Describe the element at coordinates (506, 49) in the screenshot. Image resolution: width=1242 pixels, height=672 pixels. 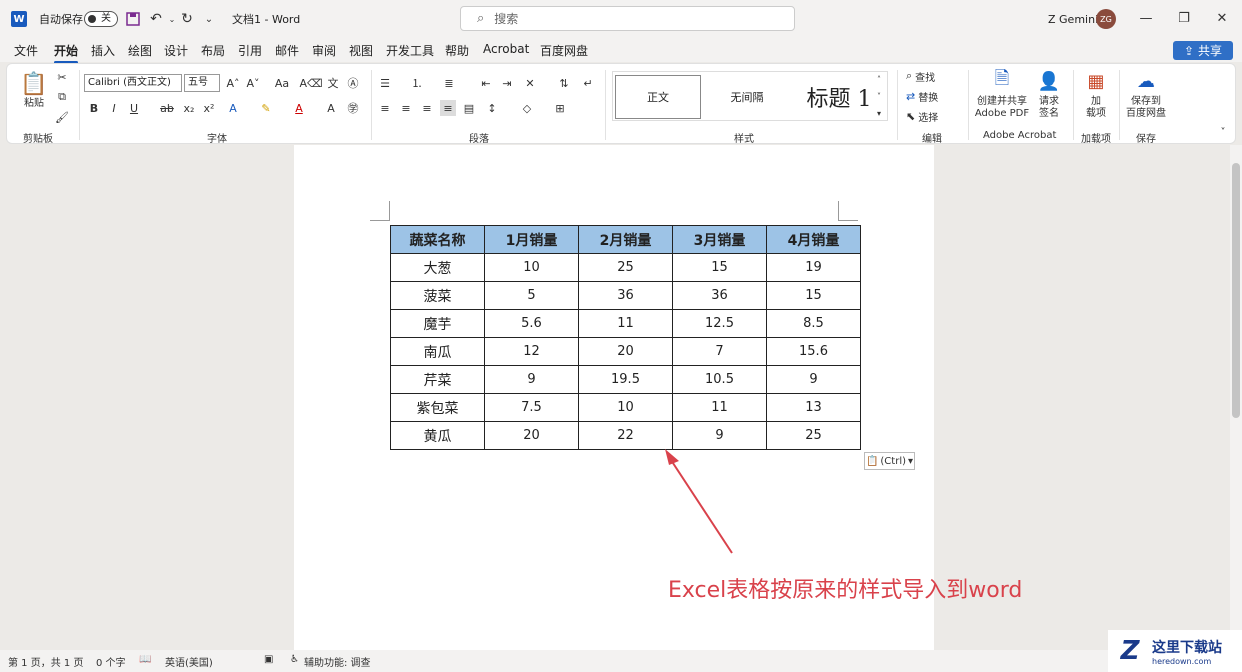
I see `tab-acrobat: Acrobat` at that location.